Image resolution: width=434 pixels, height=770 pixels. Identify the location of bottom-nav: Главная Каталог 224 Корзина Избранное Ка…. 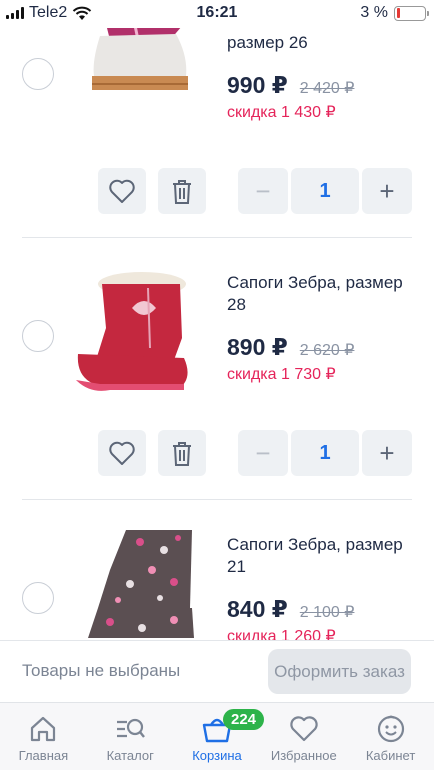
(217, 736).